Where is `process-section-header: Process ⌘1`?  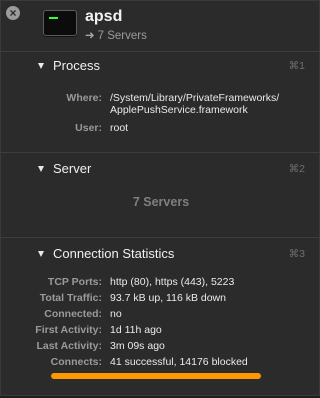 process-section-header: Process ⌘1 is located at coordinates (160, 66).